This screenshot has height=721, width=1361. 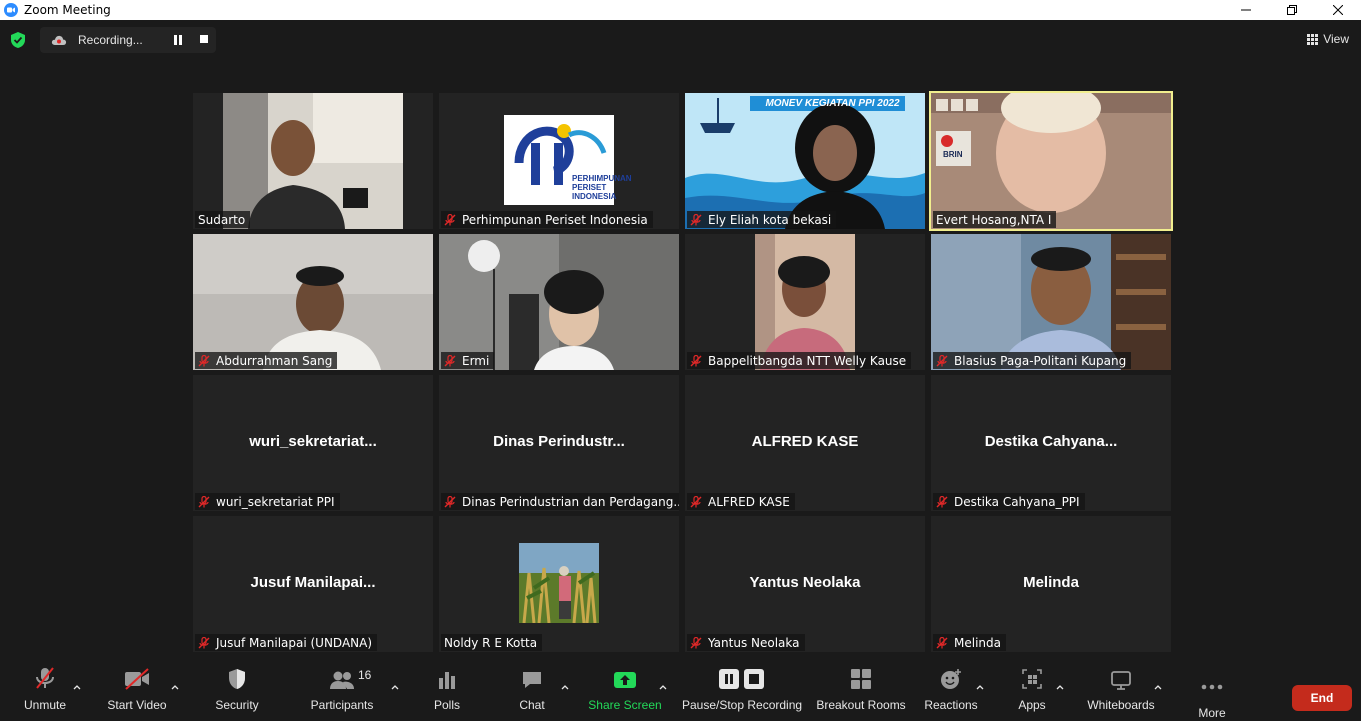 I want to click on participants-options-caret-icon, so click(x=395, y=687).